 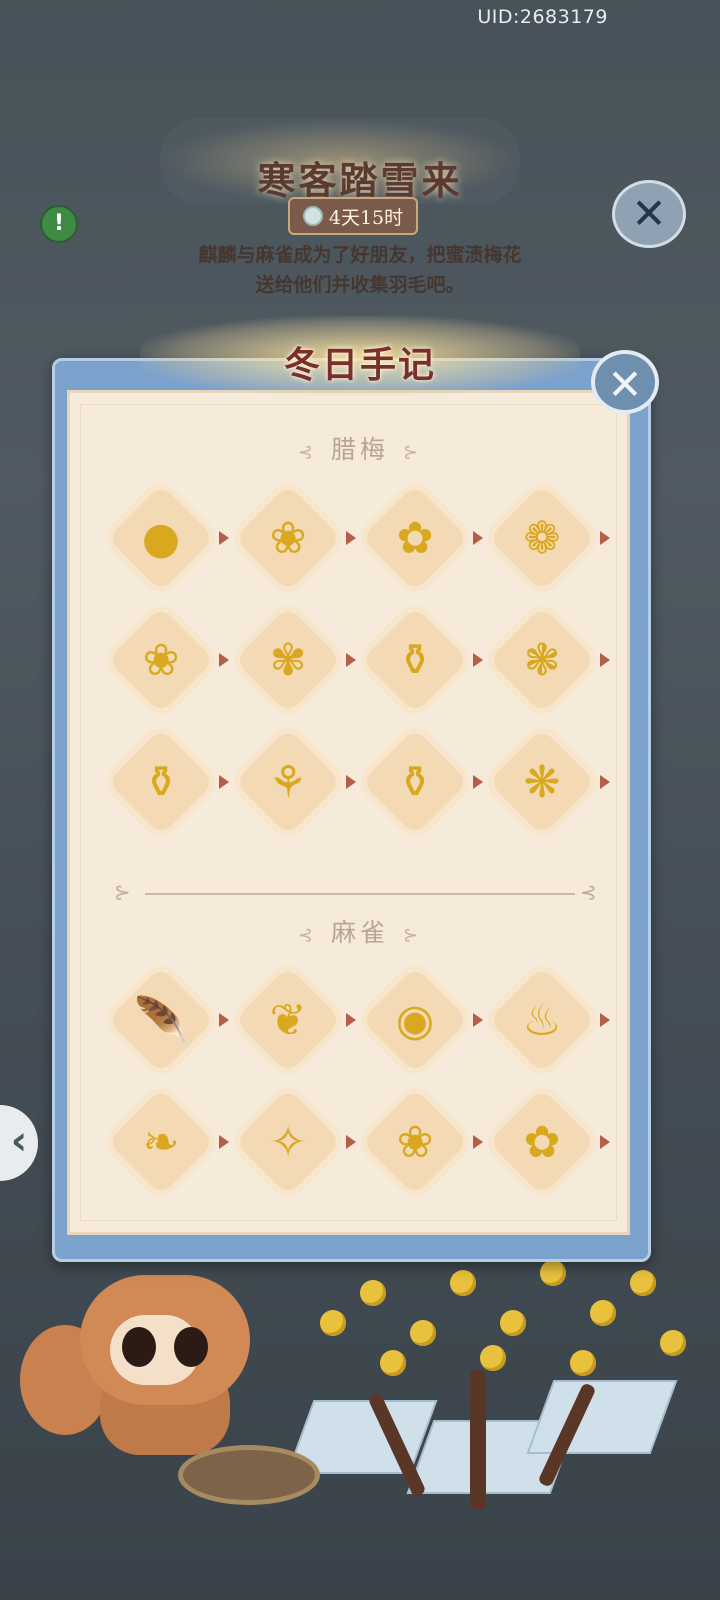 I want to click on sparrow-with-blossoms-item: ✿, so click(x=542, y=1142).